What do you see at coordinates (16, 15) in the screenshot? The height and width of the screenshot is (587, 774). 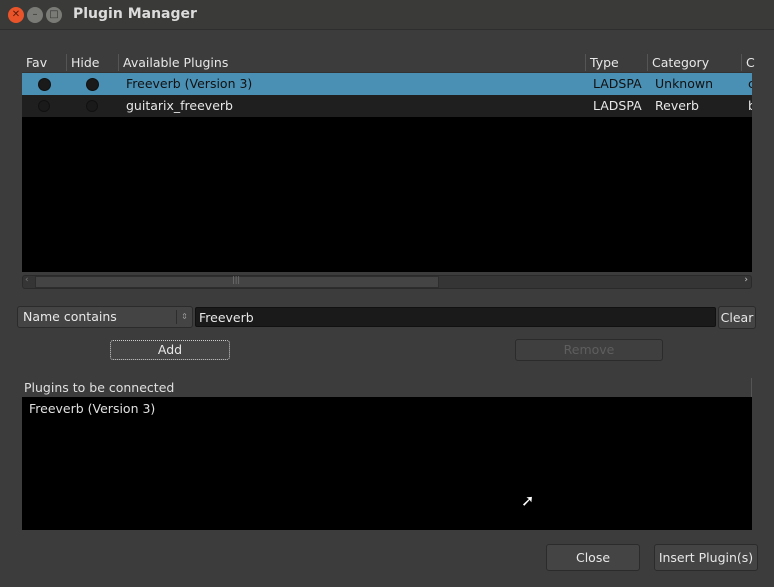 I see `close-window-icon: ✕` at bounding box center [16, 15].